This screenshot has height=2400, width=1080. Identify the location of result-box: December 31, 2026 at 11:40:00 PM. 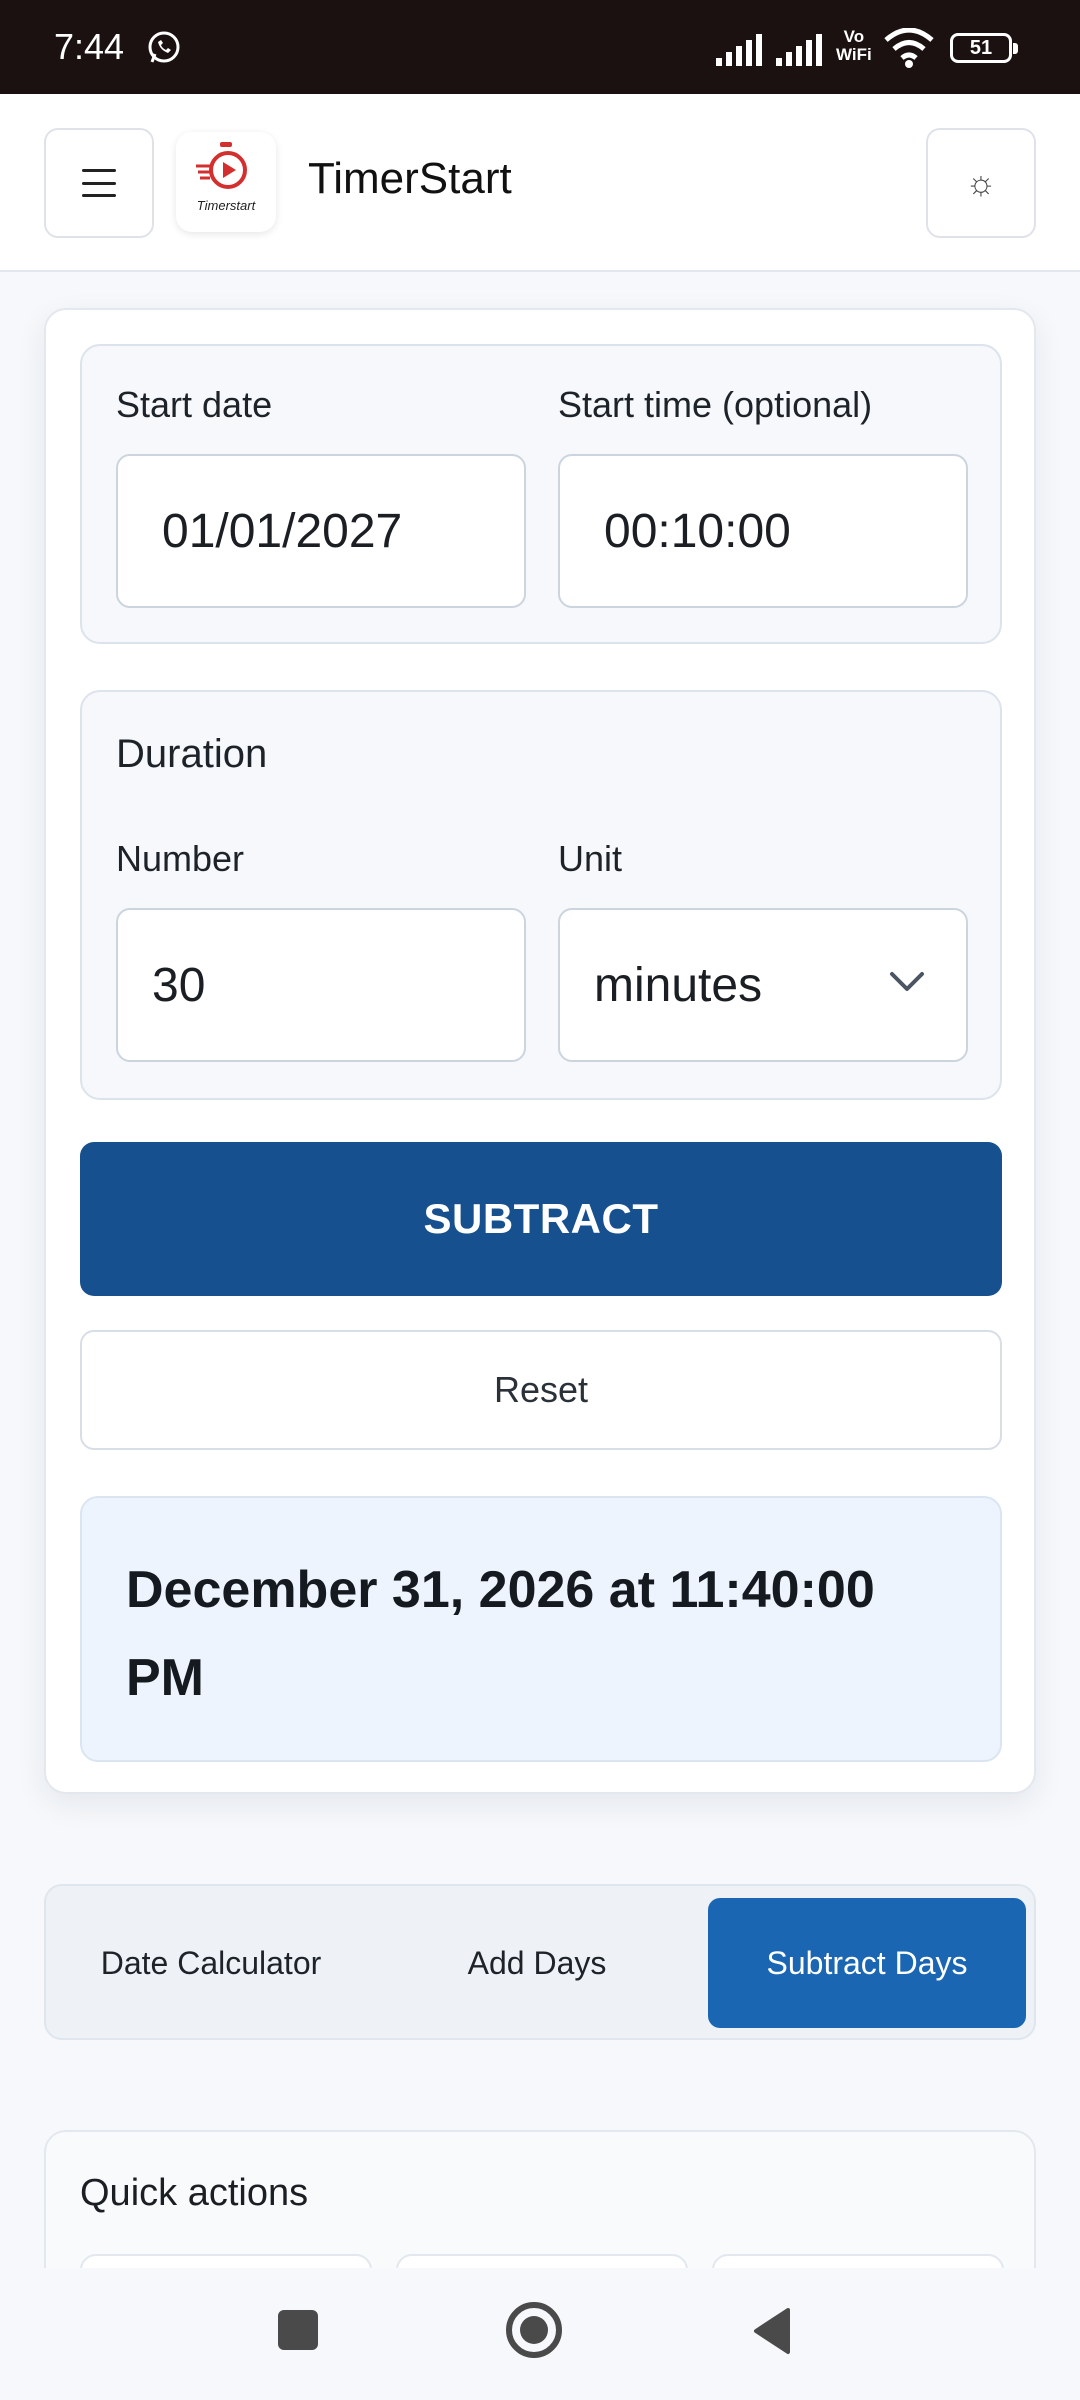
(541, 1629).